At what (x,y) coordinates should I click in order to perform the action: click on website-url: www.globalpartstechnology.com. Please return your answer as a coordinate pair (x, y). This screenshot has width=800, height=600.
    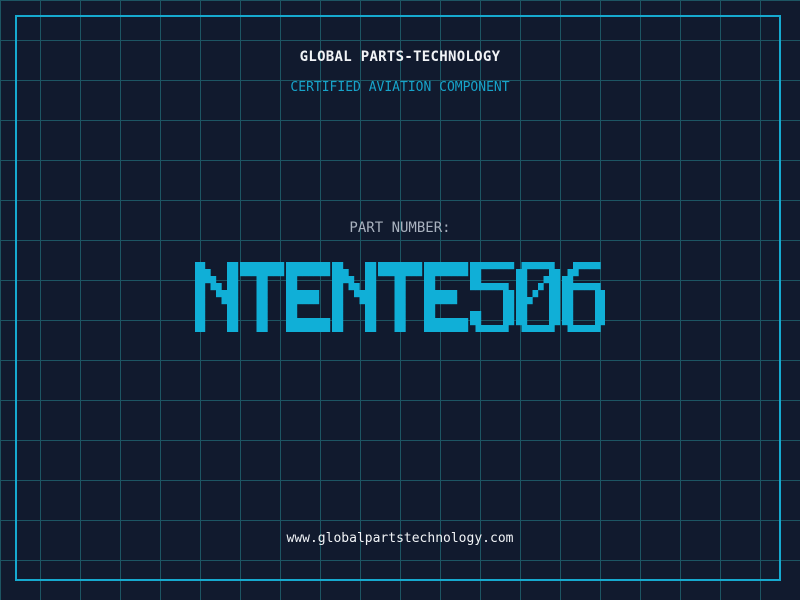
    Looking at the image, I should click on (400, 538).